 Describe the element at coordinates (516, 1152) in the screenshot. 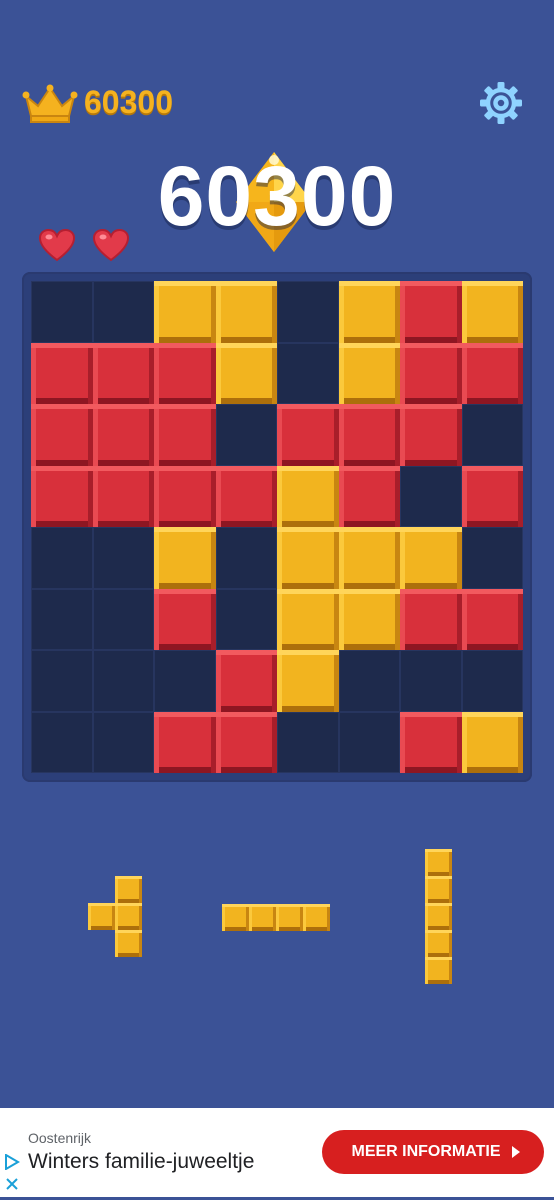

I see `chevron-right-icon` at that location.